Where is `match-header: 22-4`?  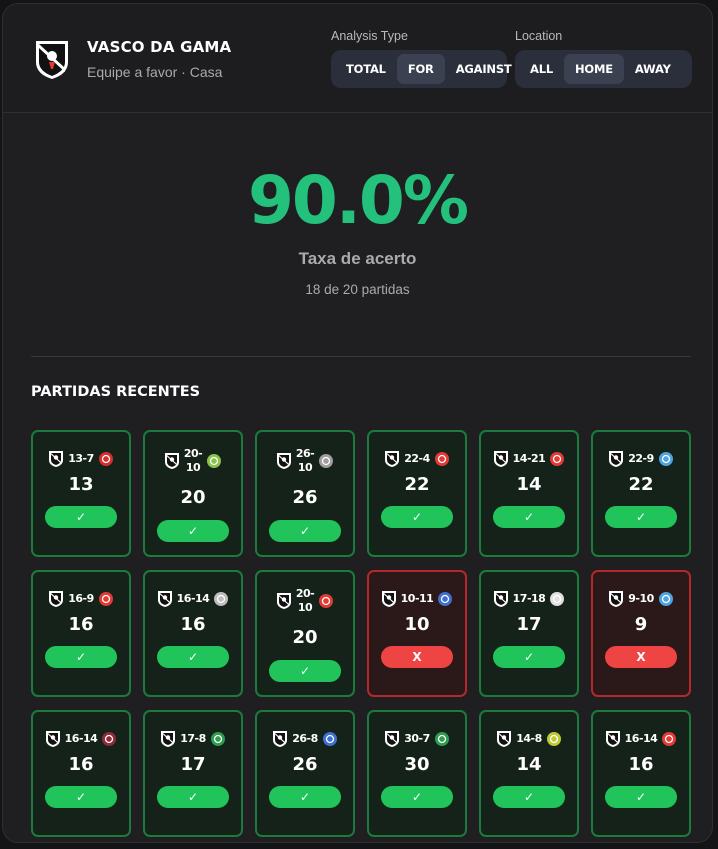
match-header: 22-4 is located at coordinates (417, 459).